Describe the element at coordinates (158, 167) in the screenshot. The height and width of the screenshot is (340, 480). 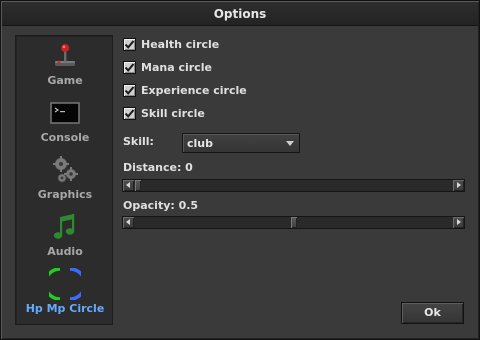
I see `distance-label: Distance: 0` at that location.